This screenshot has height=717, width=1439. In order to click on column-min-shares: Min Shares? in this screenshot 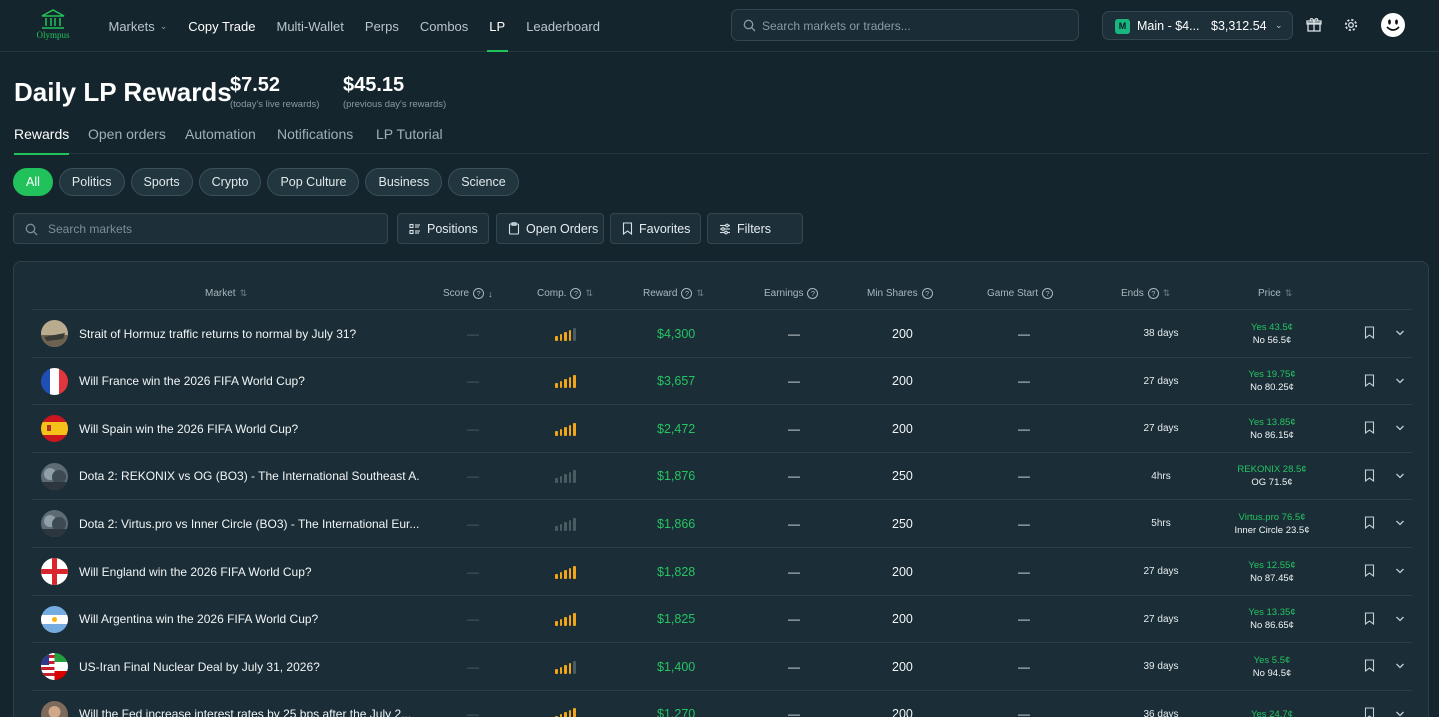, I will do `click(900, 293)`.